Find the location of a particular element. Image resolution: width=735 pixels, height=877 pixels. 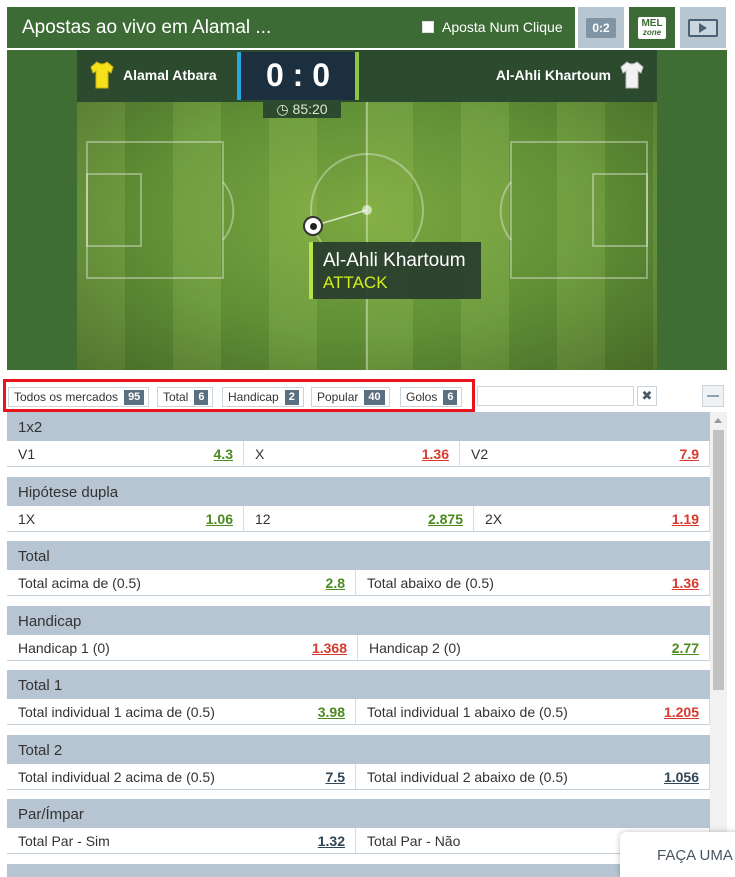

odd-value: 3.98 is located at coordinates (331, 712).